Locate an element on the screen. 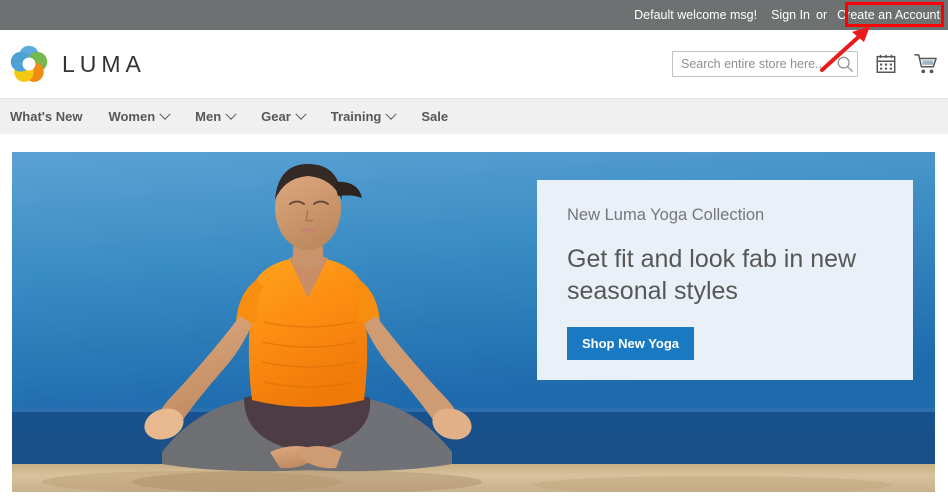 The height and width of the screenshot is (503, 948). nav-item-women: Women is located at coordinates (139, 116).